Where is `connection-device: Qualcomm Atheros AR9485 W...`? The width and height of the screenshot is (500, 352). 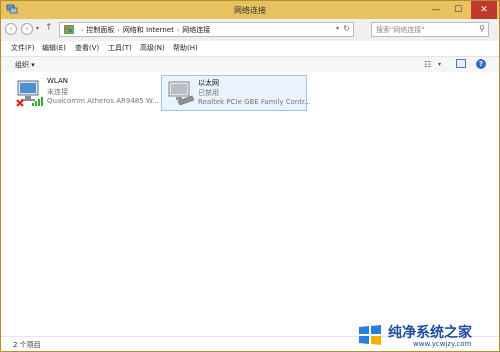 connection-device: Qualcomm Atheros AR9485 W... is located at coordinates (103, 101).